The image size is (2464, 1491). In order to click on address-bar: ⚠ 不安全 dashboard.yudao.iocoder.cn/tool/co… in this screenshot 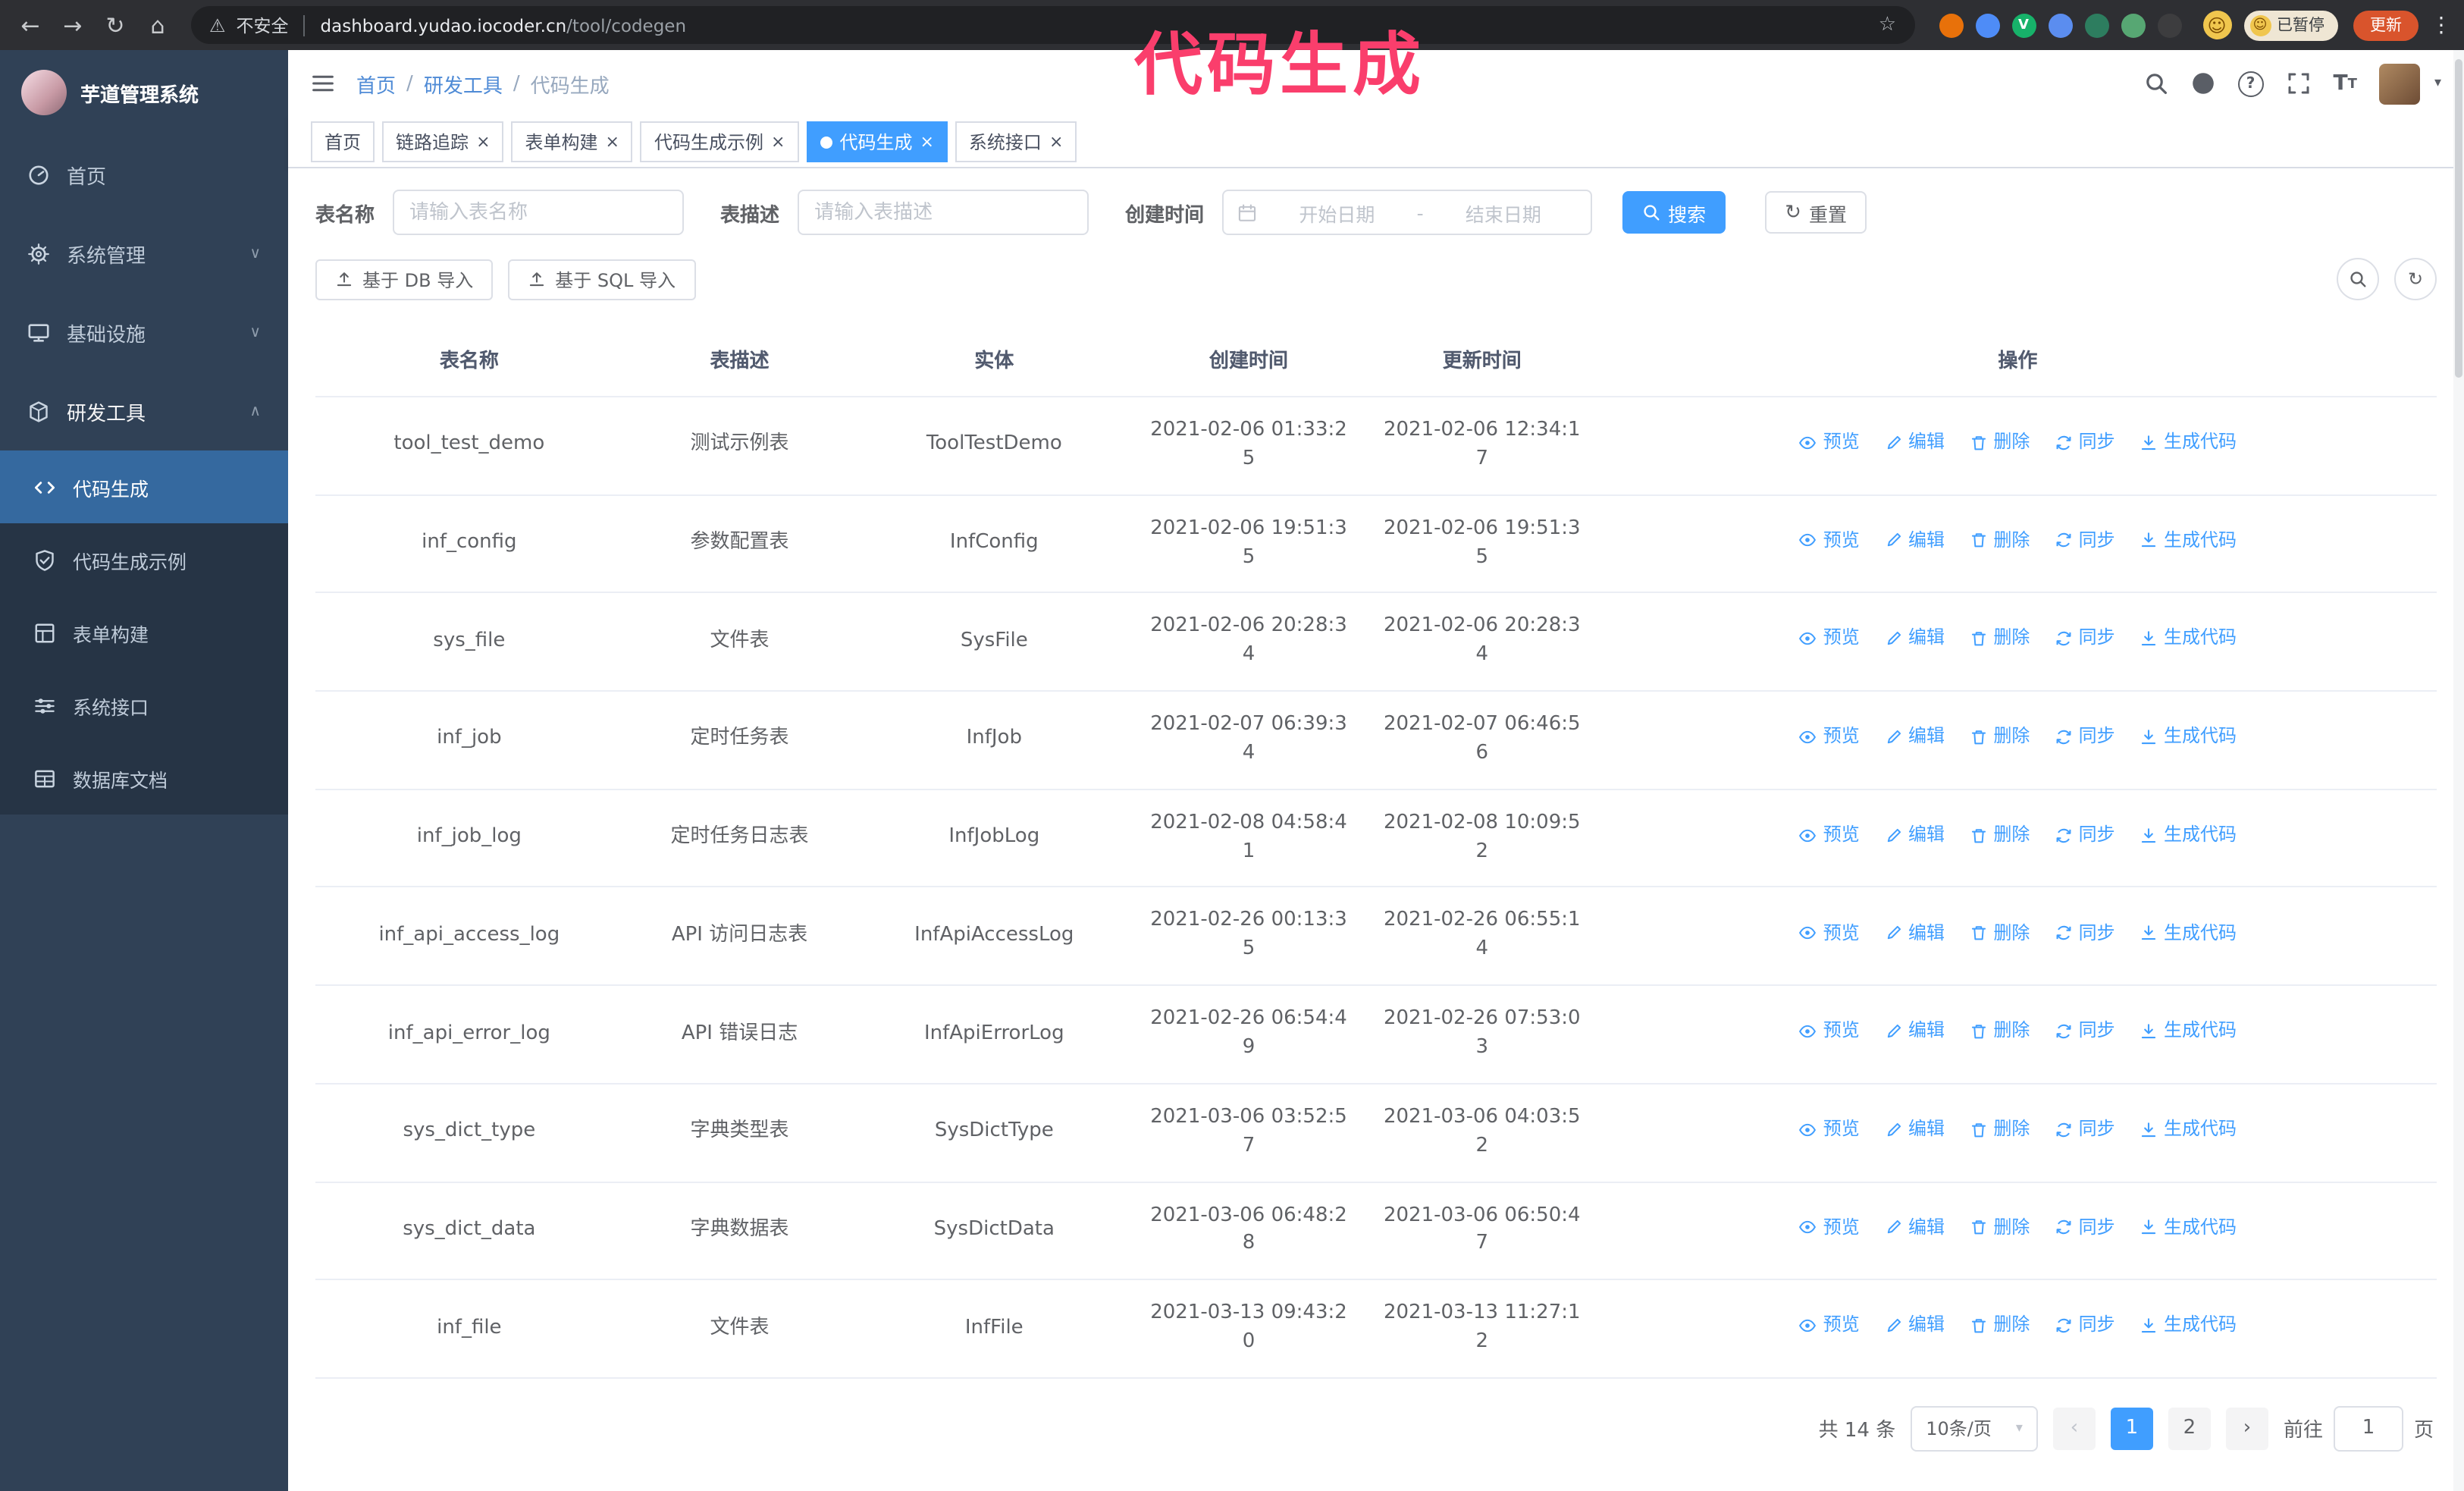, I will do `click(1052, 25)`.